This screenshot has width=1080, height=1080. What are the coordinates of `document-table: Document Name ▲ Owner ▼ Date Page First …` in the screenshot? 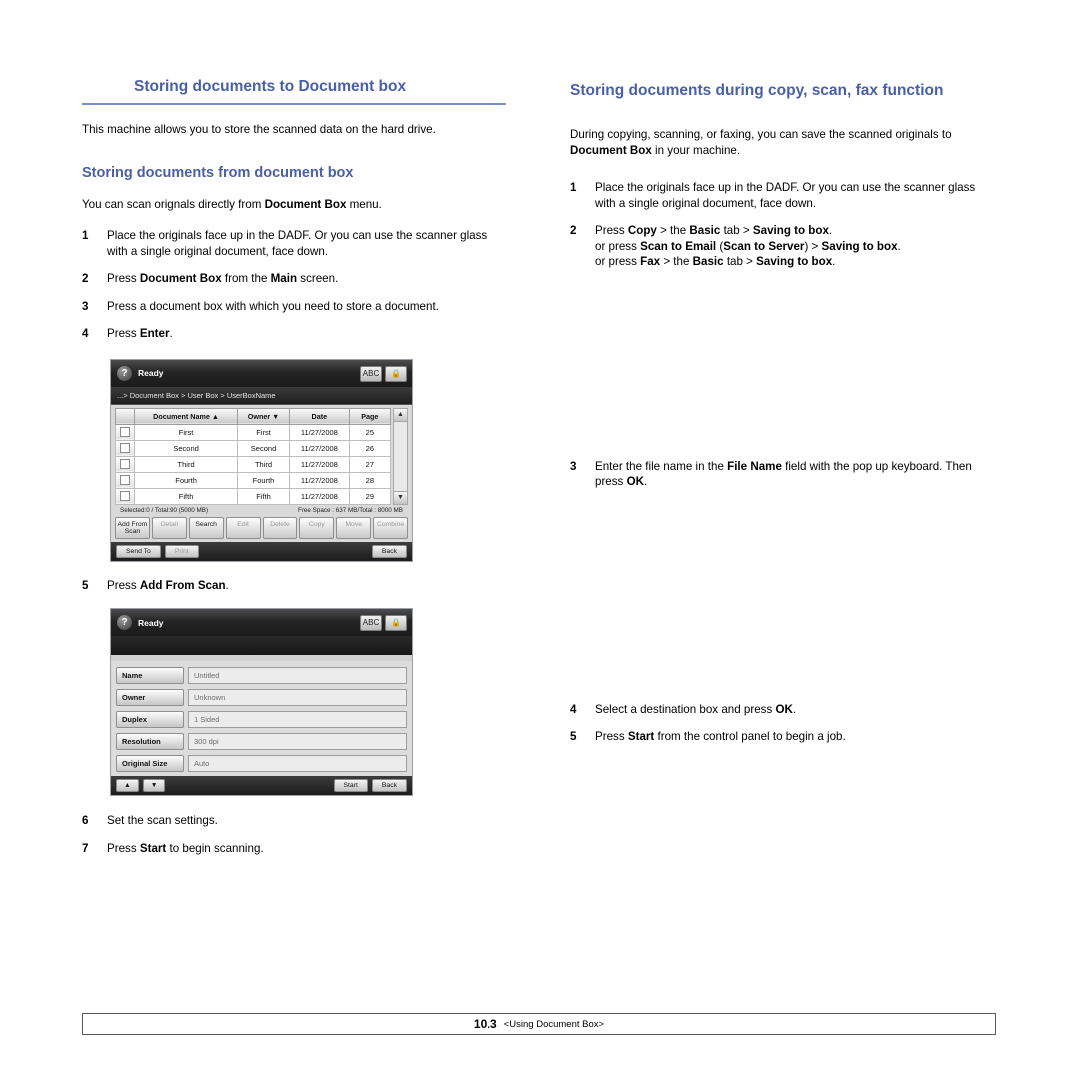 It's located at (253, 456).